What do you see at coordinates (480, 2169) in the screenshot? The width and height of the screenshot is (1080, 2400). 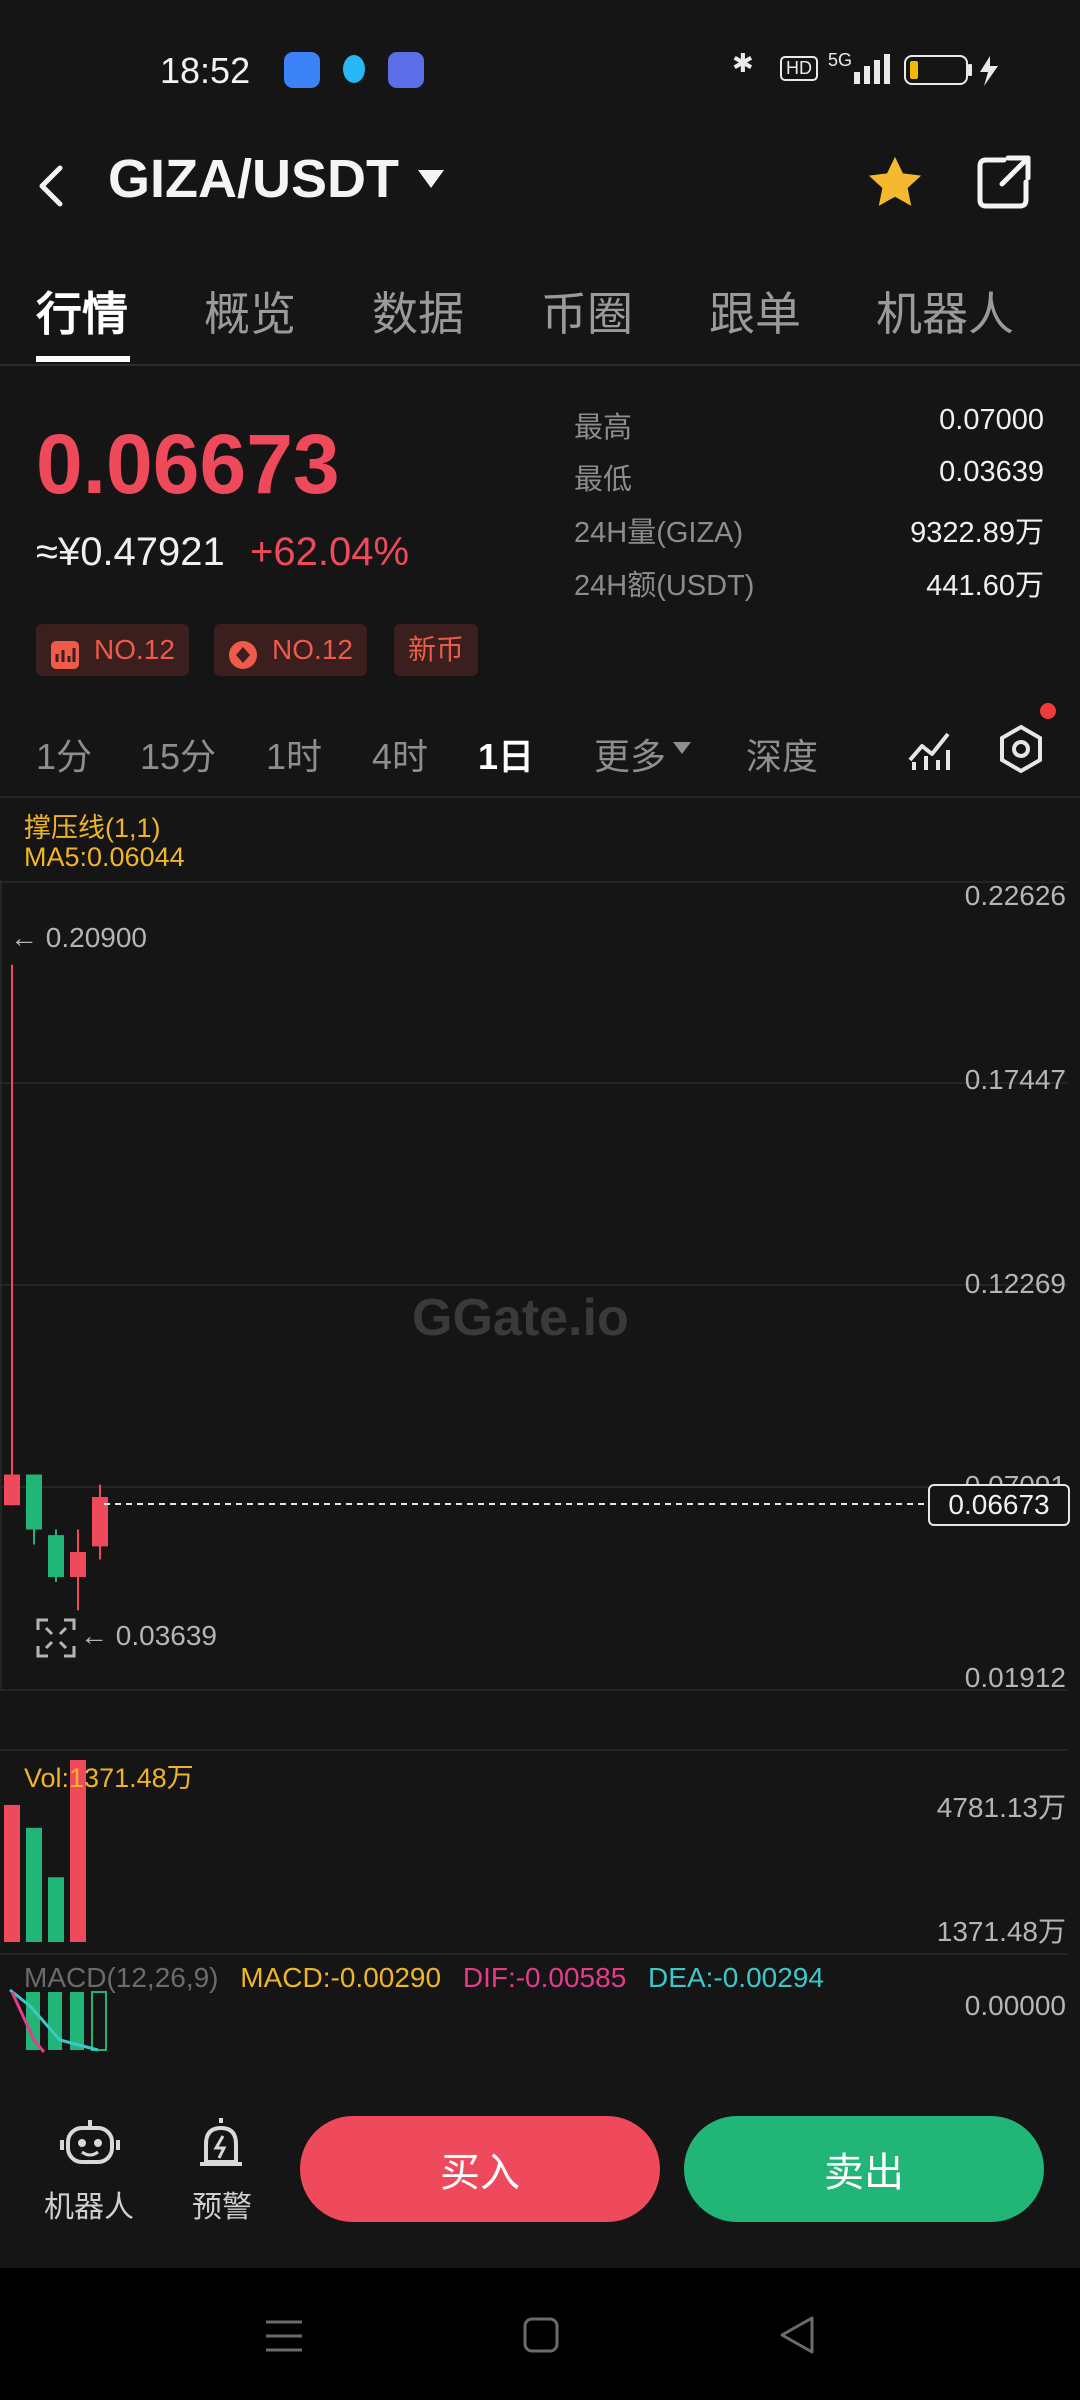 I see `buy-button: 买入` at bounding box center [480, 2169].